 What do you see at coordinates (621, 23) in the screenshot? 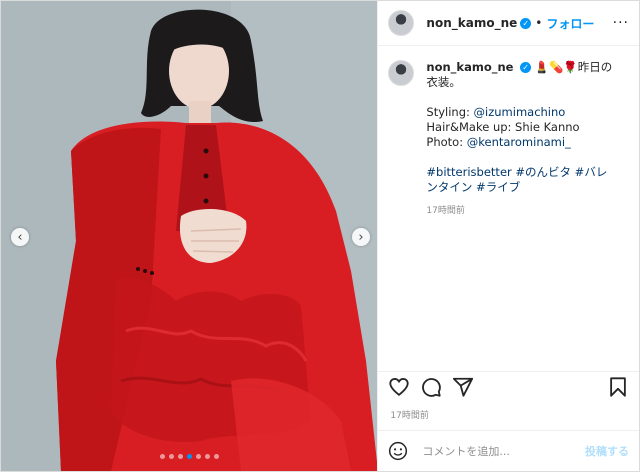
I see `more-options-icon: ···` at bounding box center [621, 23].